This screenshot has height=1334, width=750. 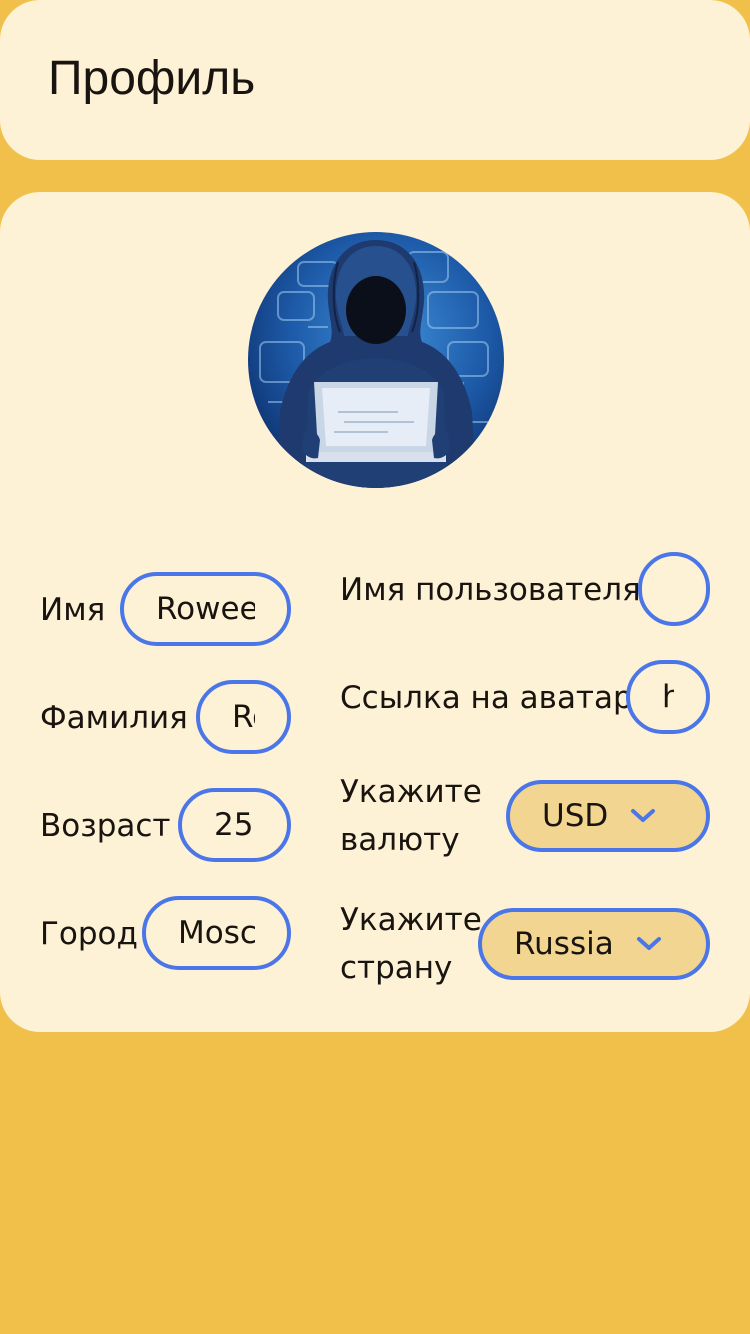 I want to click on country-value: Russia, so click(x=564, y=944).